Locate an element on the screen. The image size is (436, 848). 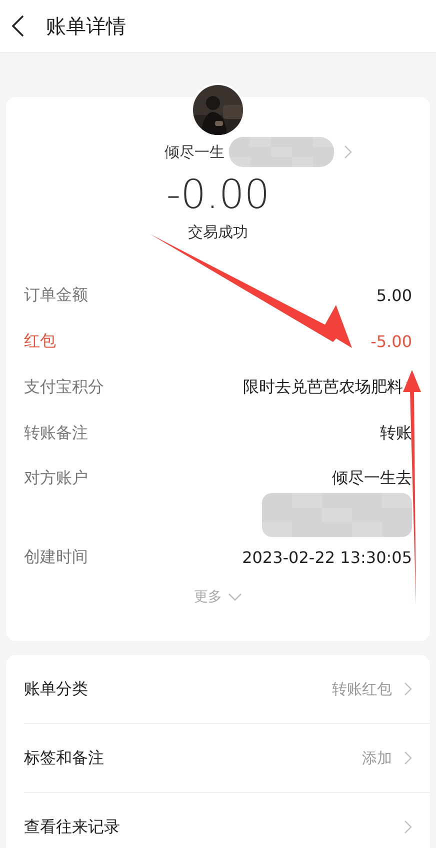
amount-value: -0.00 is located at coordinates (218, 195).